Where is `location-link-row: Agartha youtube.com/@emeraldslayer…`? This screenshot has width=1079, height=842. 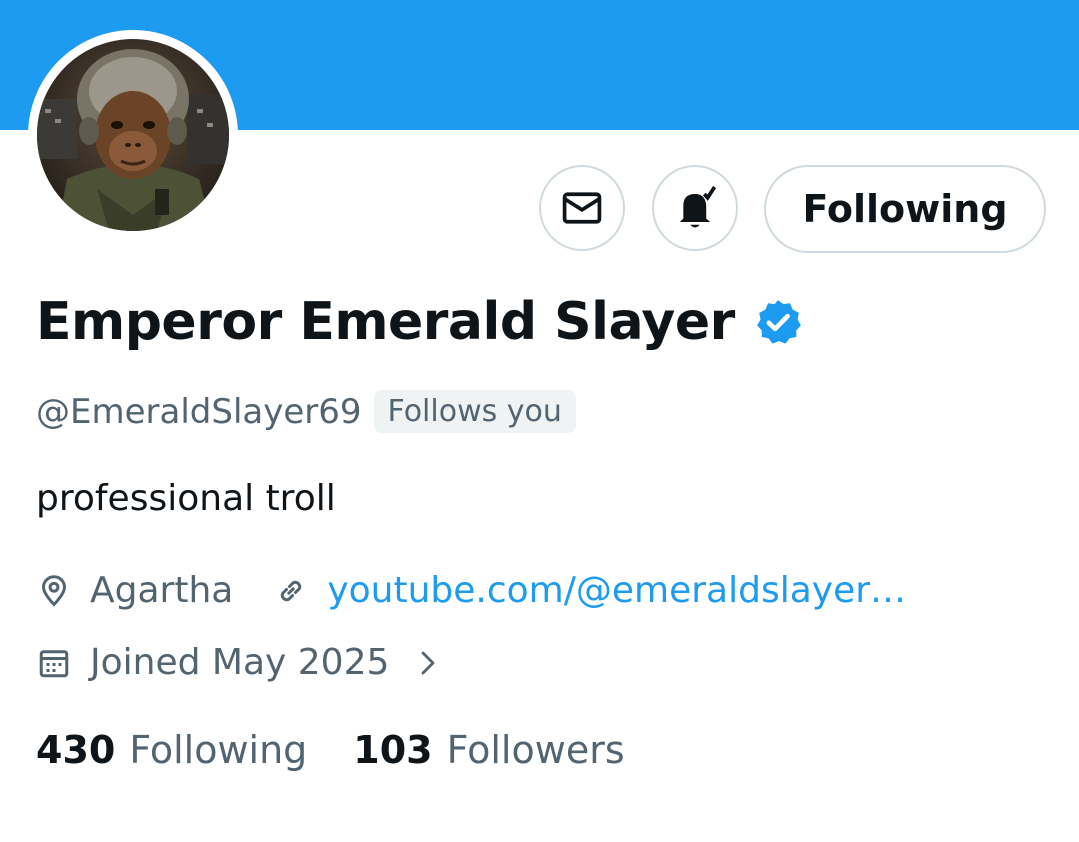
location-link-row: Agartha youtube.com/@emeraldslayer… is located at coordinates (471, 590).